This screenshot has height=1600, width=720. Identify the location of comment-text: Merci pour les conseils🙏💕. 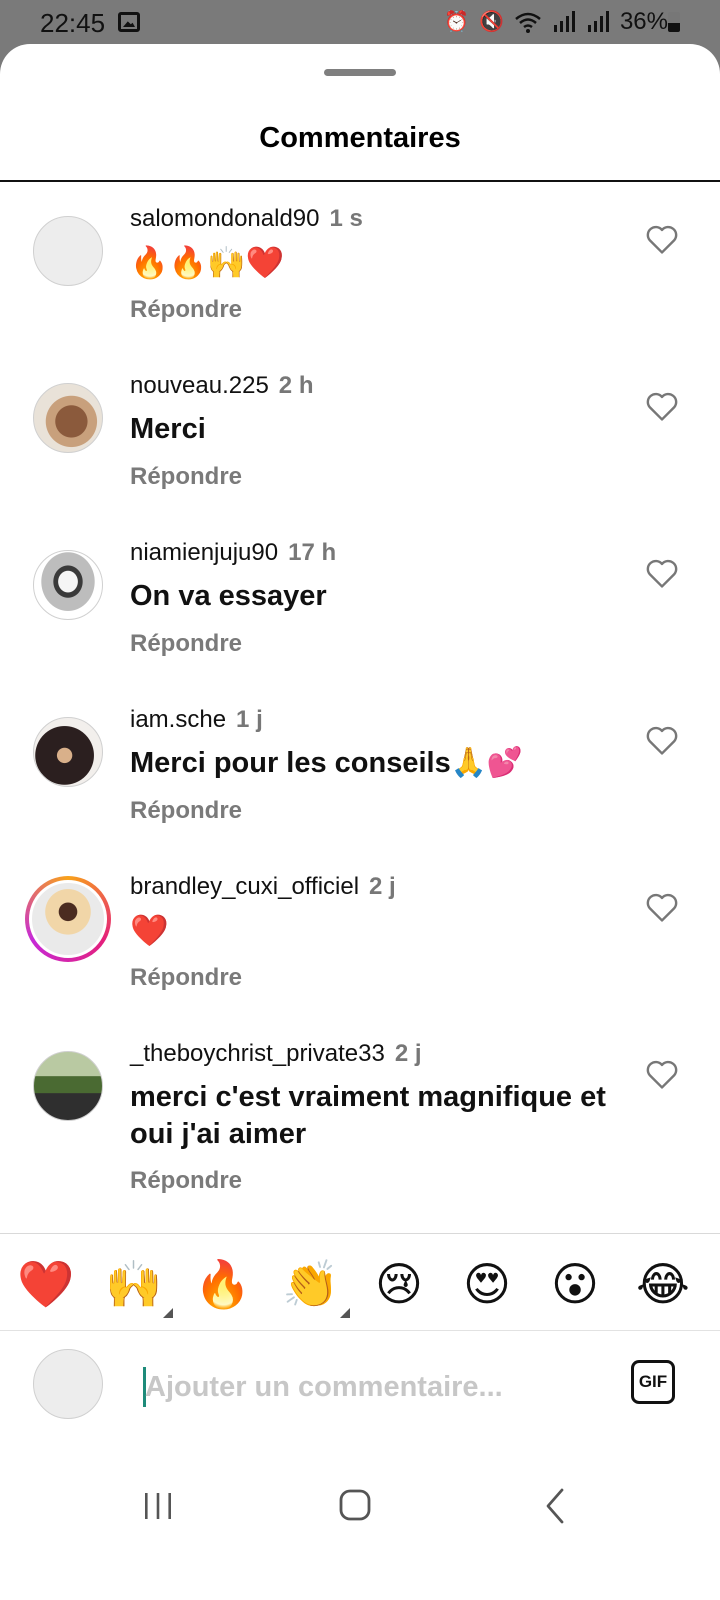
(326, 763).